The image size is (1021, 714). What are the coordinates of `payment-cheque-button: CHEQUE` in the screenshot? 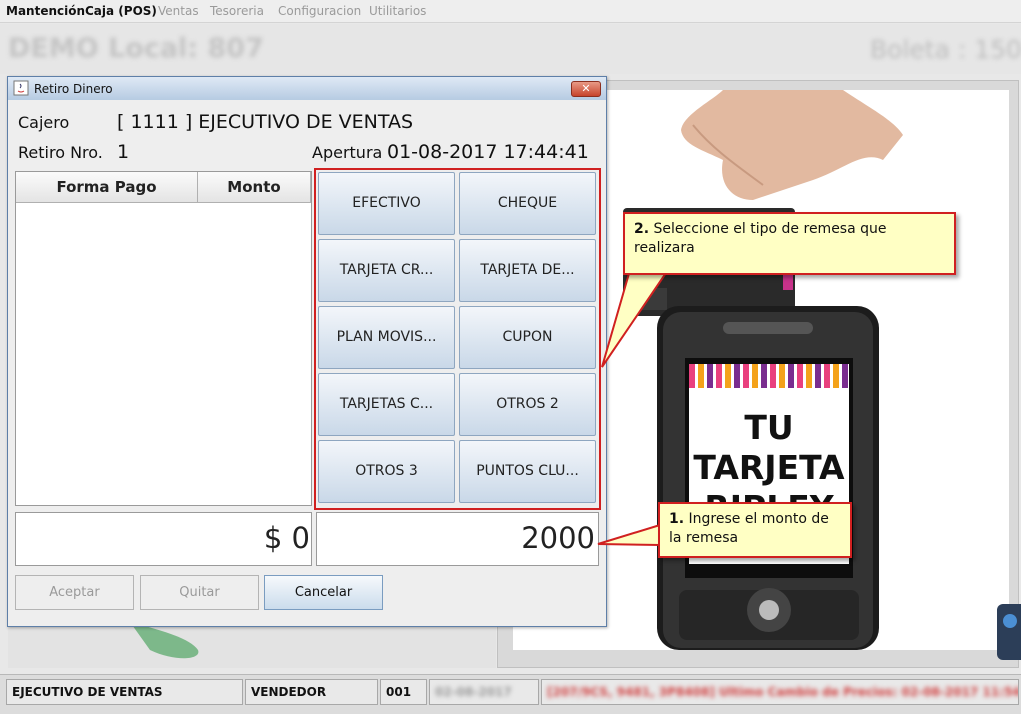 It's located at (527, 203).